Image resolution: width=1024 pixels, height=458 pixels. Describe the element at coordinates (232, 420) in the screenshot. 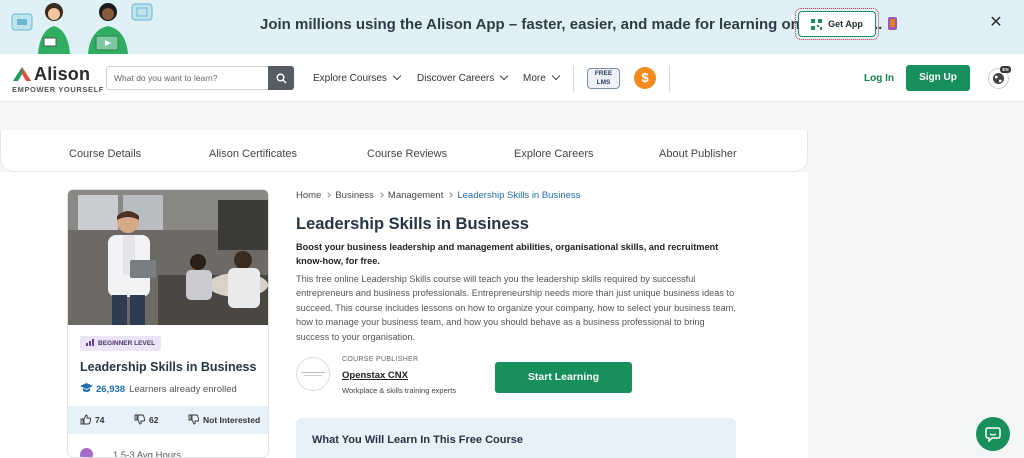

I see `not-interested-label: Not Interested` at that location.